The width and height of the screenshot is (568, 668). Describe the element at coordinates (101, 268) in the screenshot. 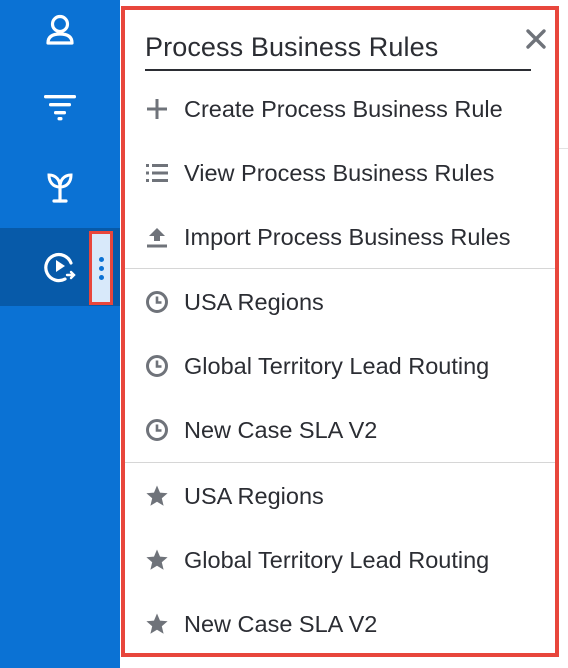

I see `more-options-button` at that location.